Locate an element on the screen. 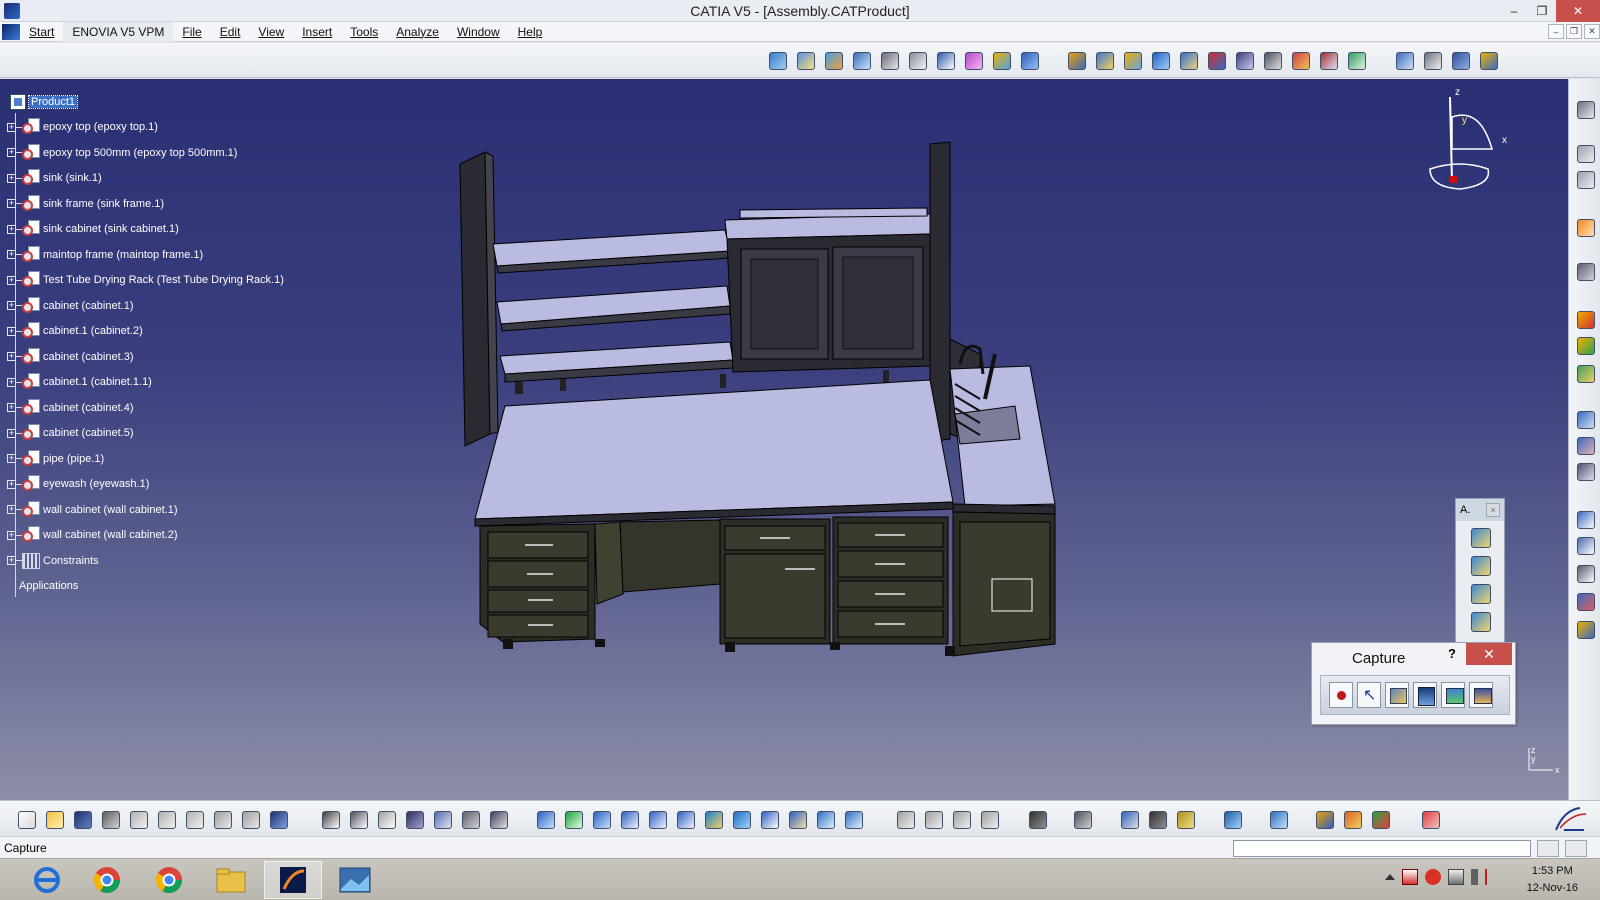 The width and height of the screenshot is (1600, 900). tree-item-label: sink frame (sink frame.1) is located at coordinates (103, 204).